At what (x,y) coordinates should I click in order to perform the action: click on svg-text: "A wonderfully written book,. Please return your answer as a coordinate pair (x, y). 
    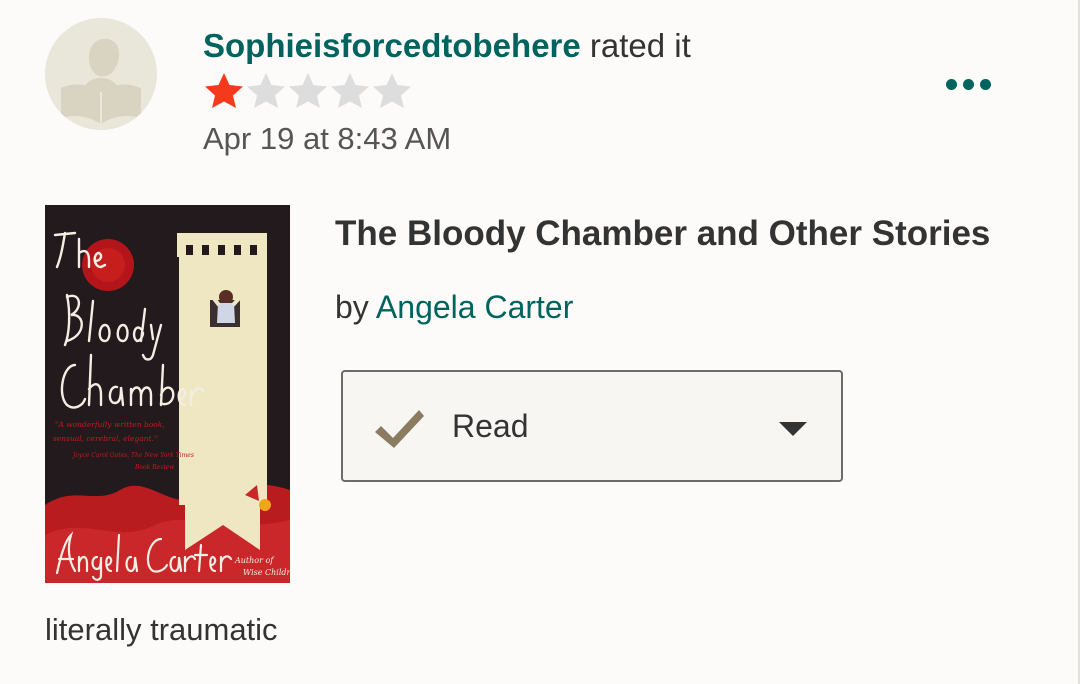
    Looking at the image, I should click on (110, 424).